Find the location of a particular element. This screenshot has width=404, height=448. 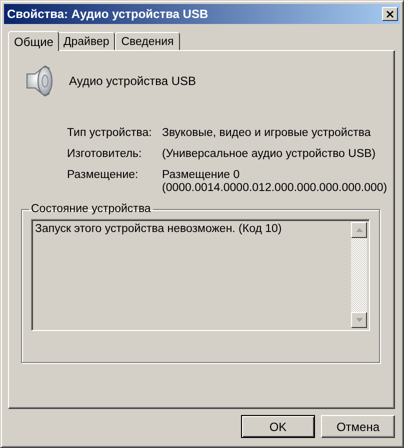

tab: Сведения is located at coordinates (147, 41).